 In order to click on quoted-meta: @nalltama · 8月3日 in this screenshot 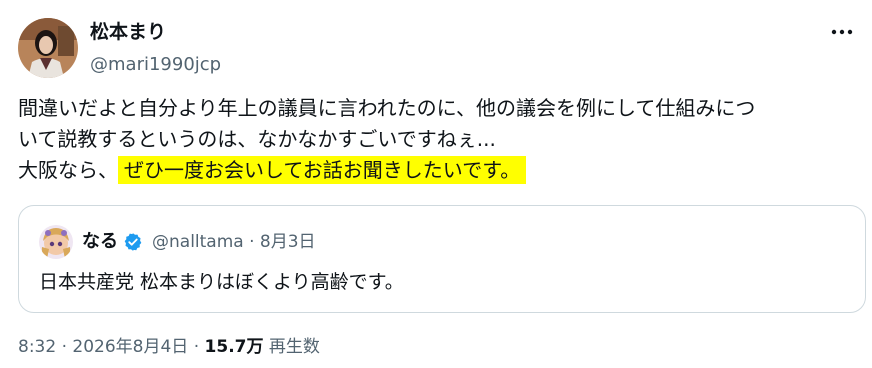, I will do `click(234, 242)`.